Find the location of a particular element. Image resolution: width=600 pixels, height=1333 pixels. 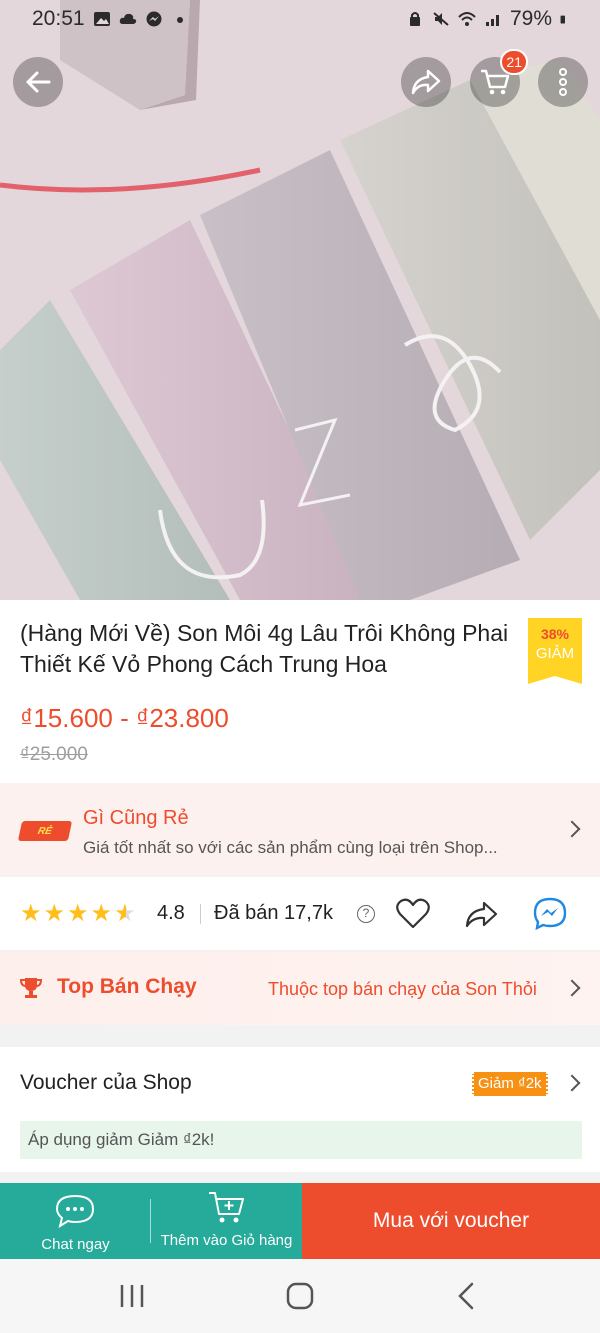

status-right: 79% is located at coordinates (488, 19).